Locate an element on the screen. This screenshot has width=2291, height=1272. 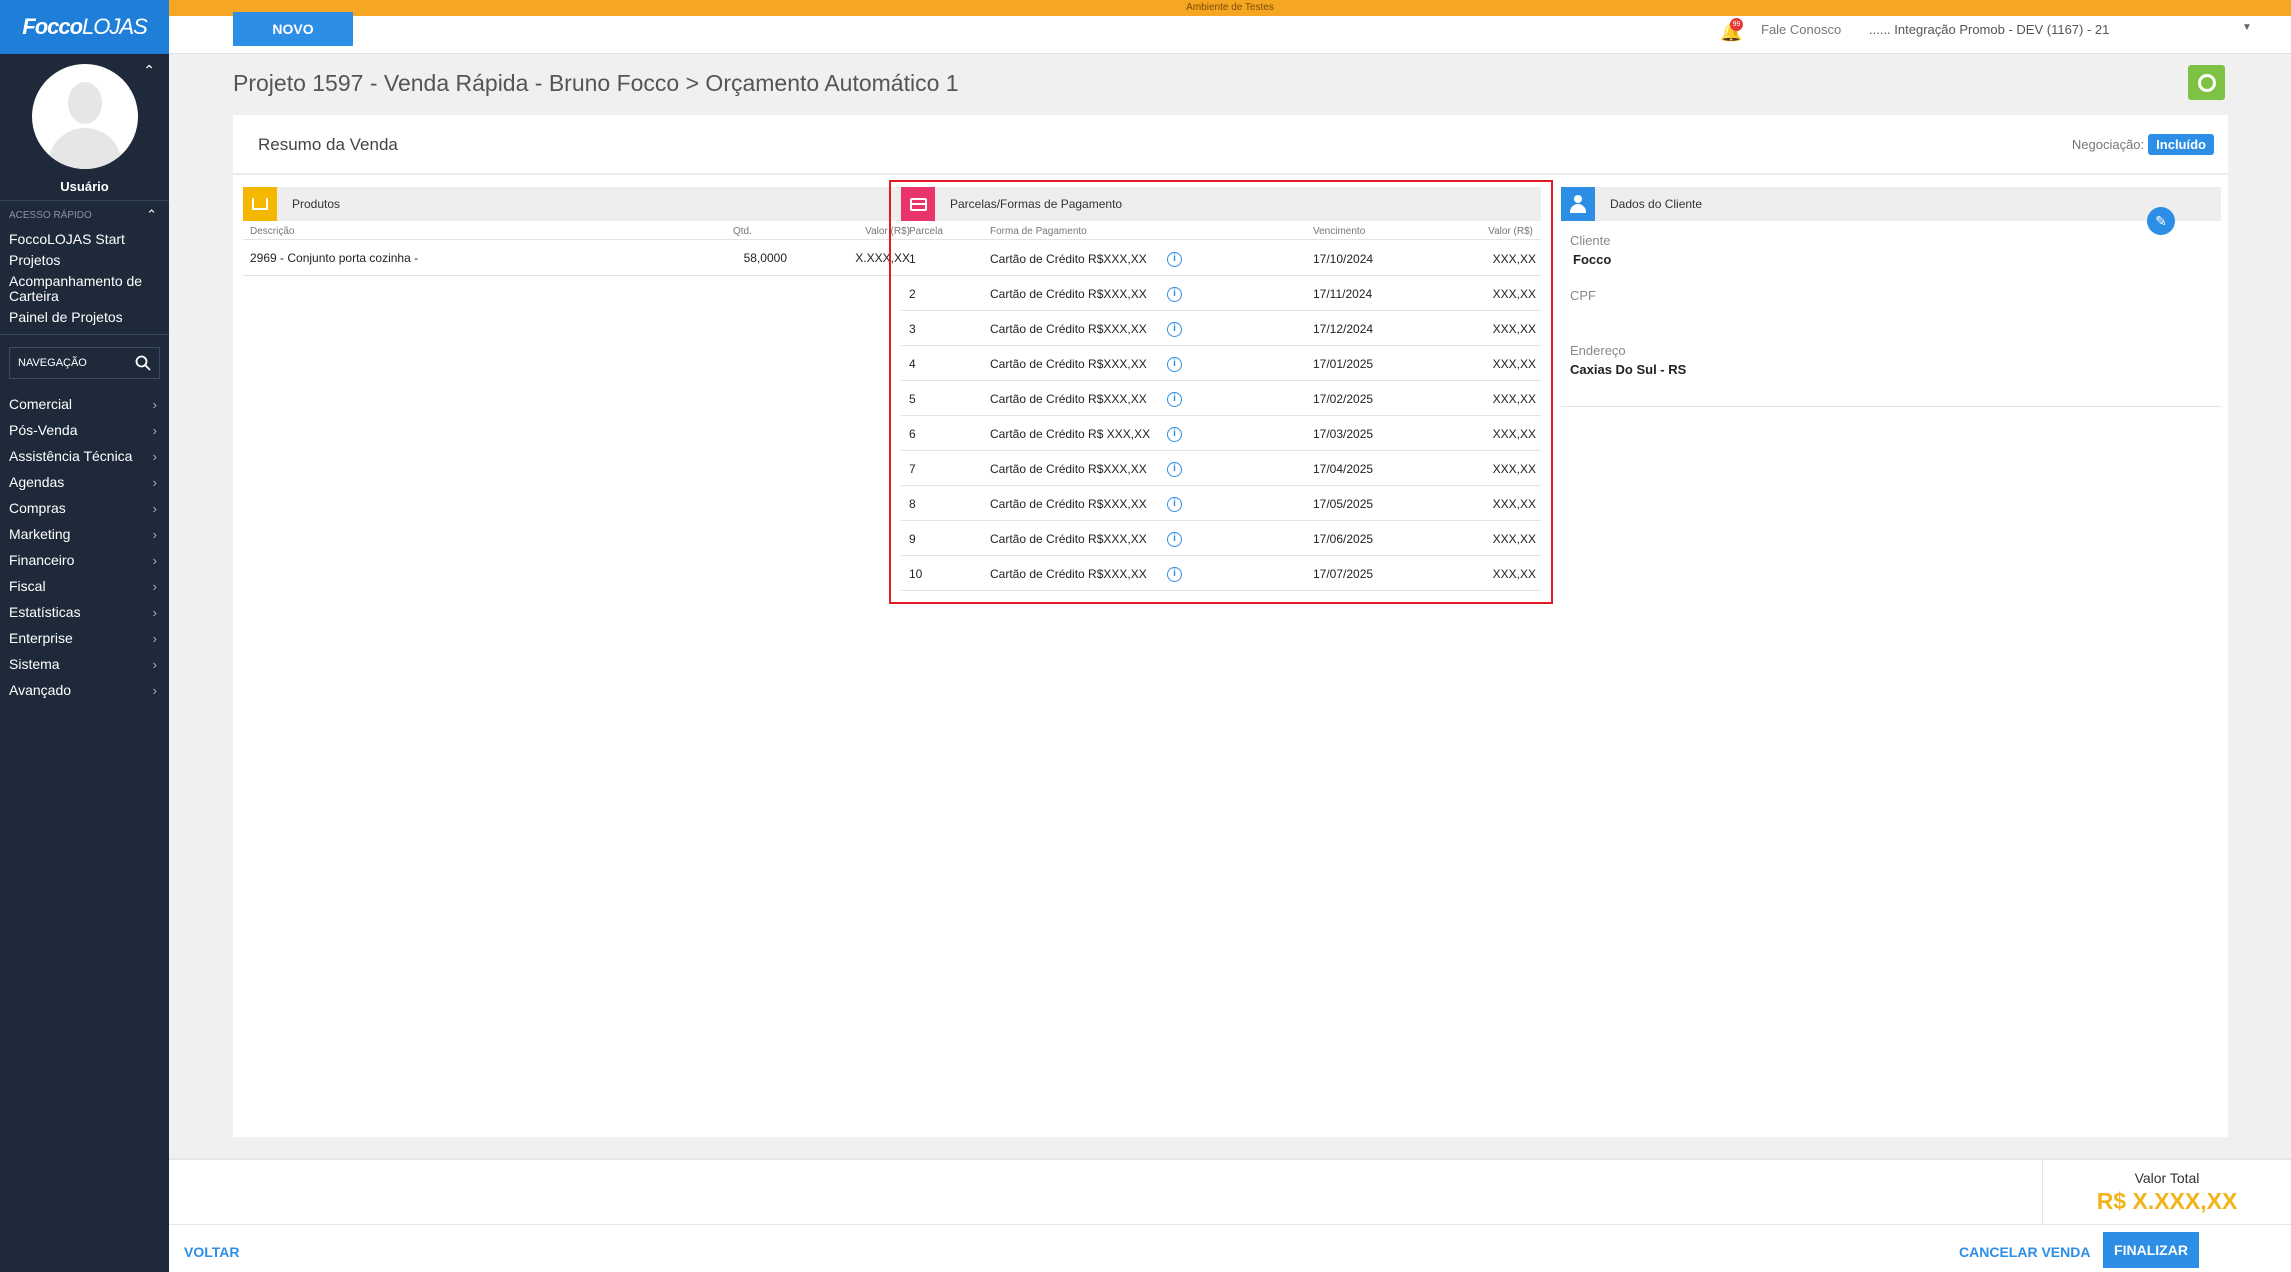
chevron-down-icon: ▼ is located at coordinates (2247, 27).